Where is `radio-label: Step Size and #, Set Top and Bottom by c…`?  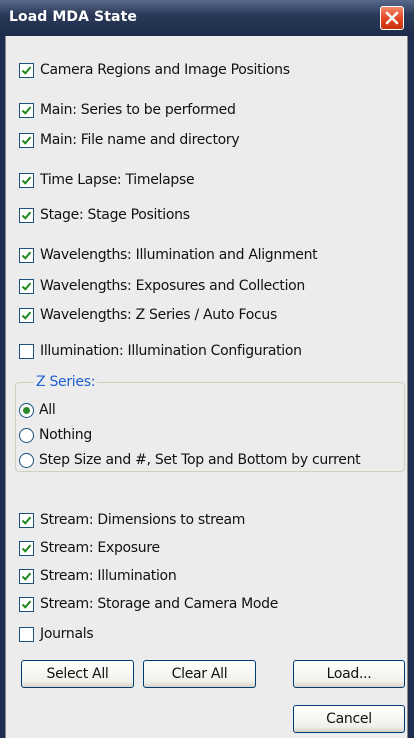
radio-label: Step Size and #, Set Top and Bottom by c… is located at coordinates (200, 460).